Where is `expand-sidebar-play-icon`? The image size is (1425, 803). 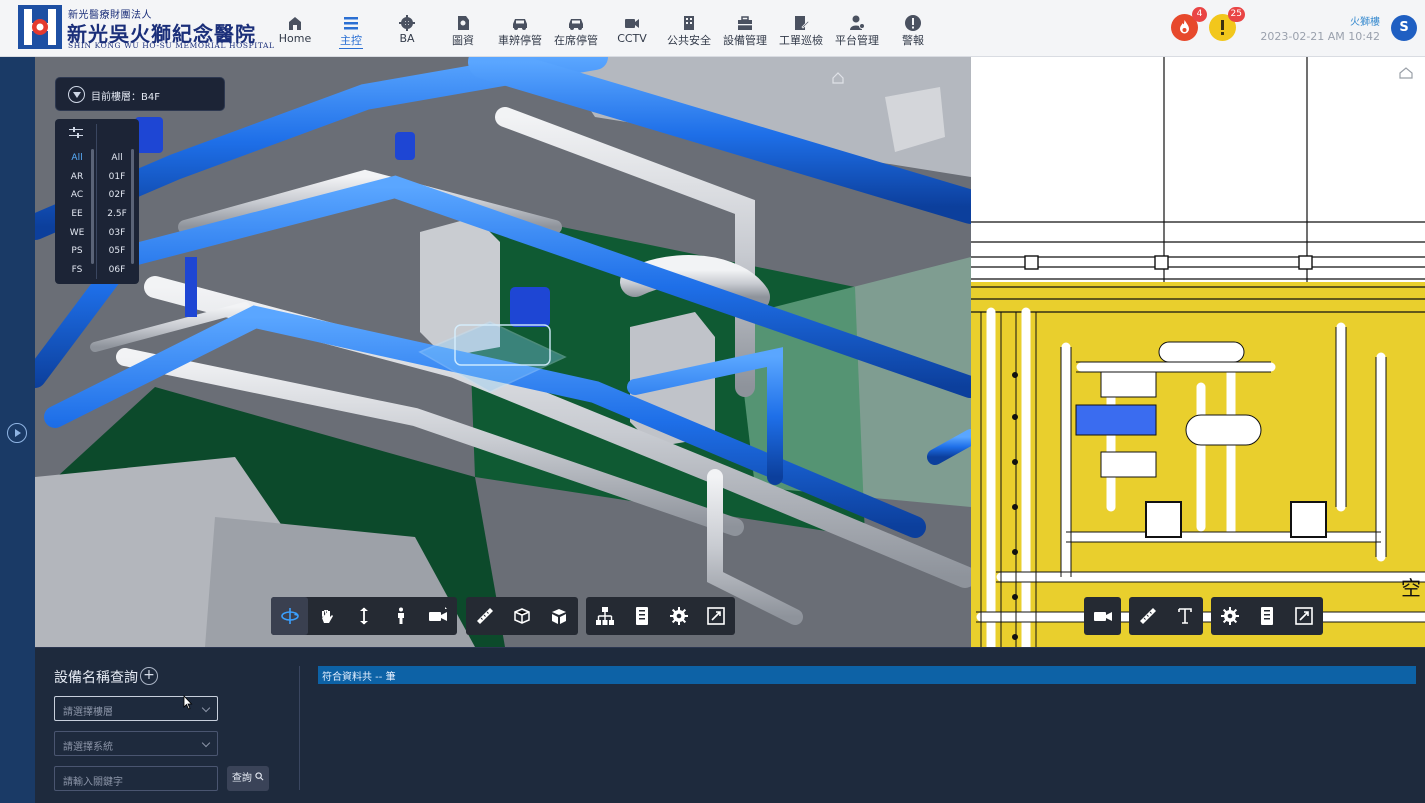
expand-sidebar-play-icon is located at coordinates (17, 433).